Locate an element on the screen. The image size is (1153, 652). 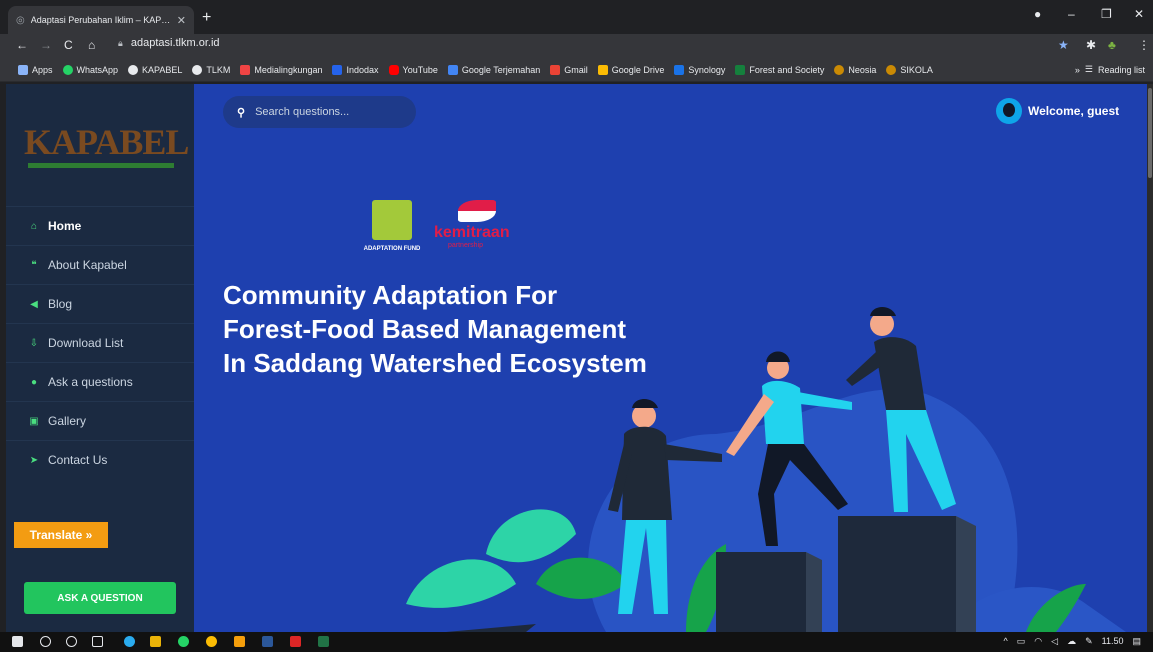
forward-icon: → is located at coordinates (46, 45).